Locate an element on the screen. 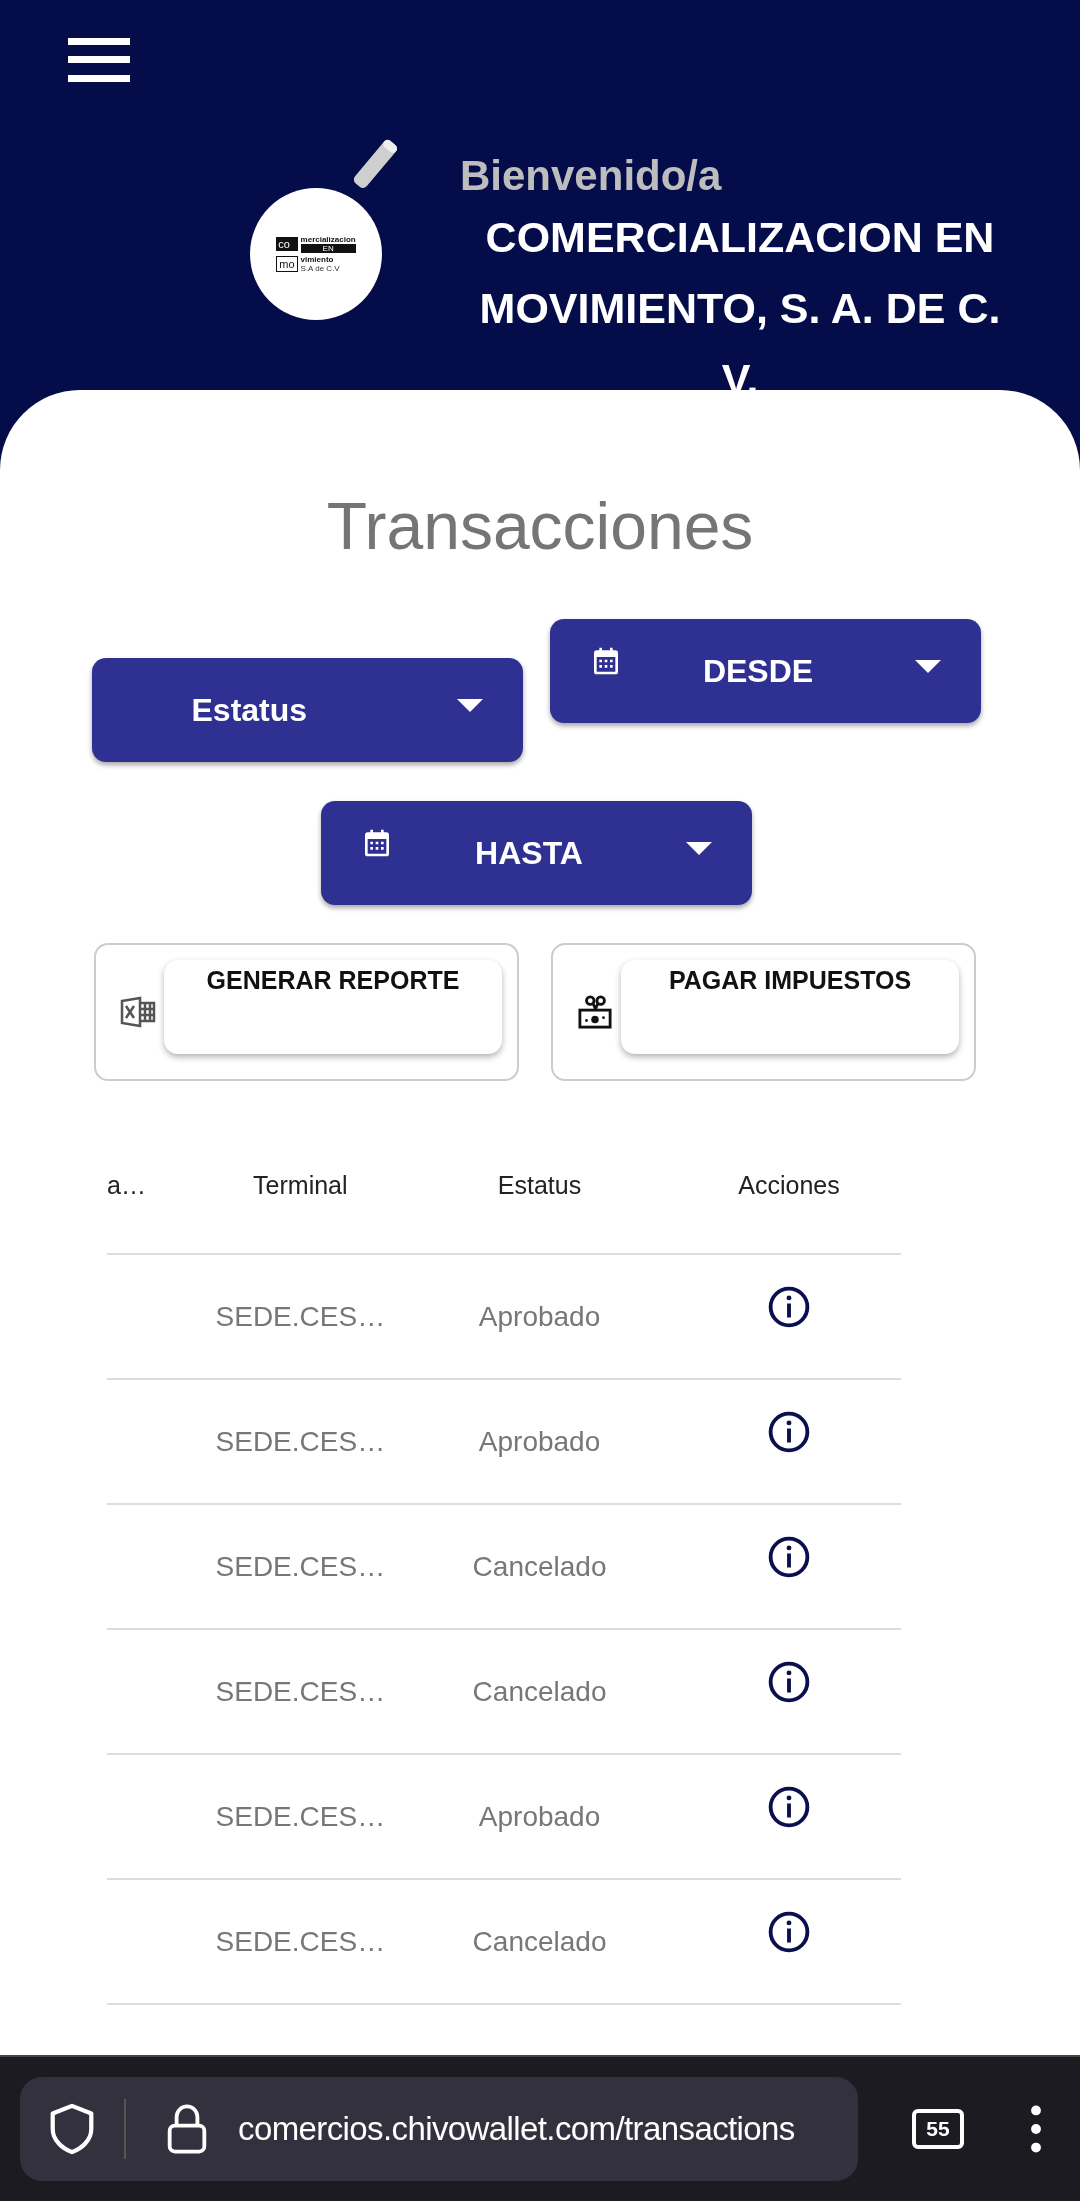 The width and height of the screenshot is (1080, 2201). pay-taxes-button: PAGAR IMPUESTOS is located at coordinates (790, 1007).